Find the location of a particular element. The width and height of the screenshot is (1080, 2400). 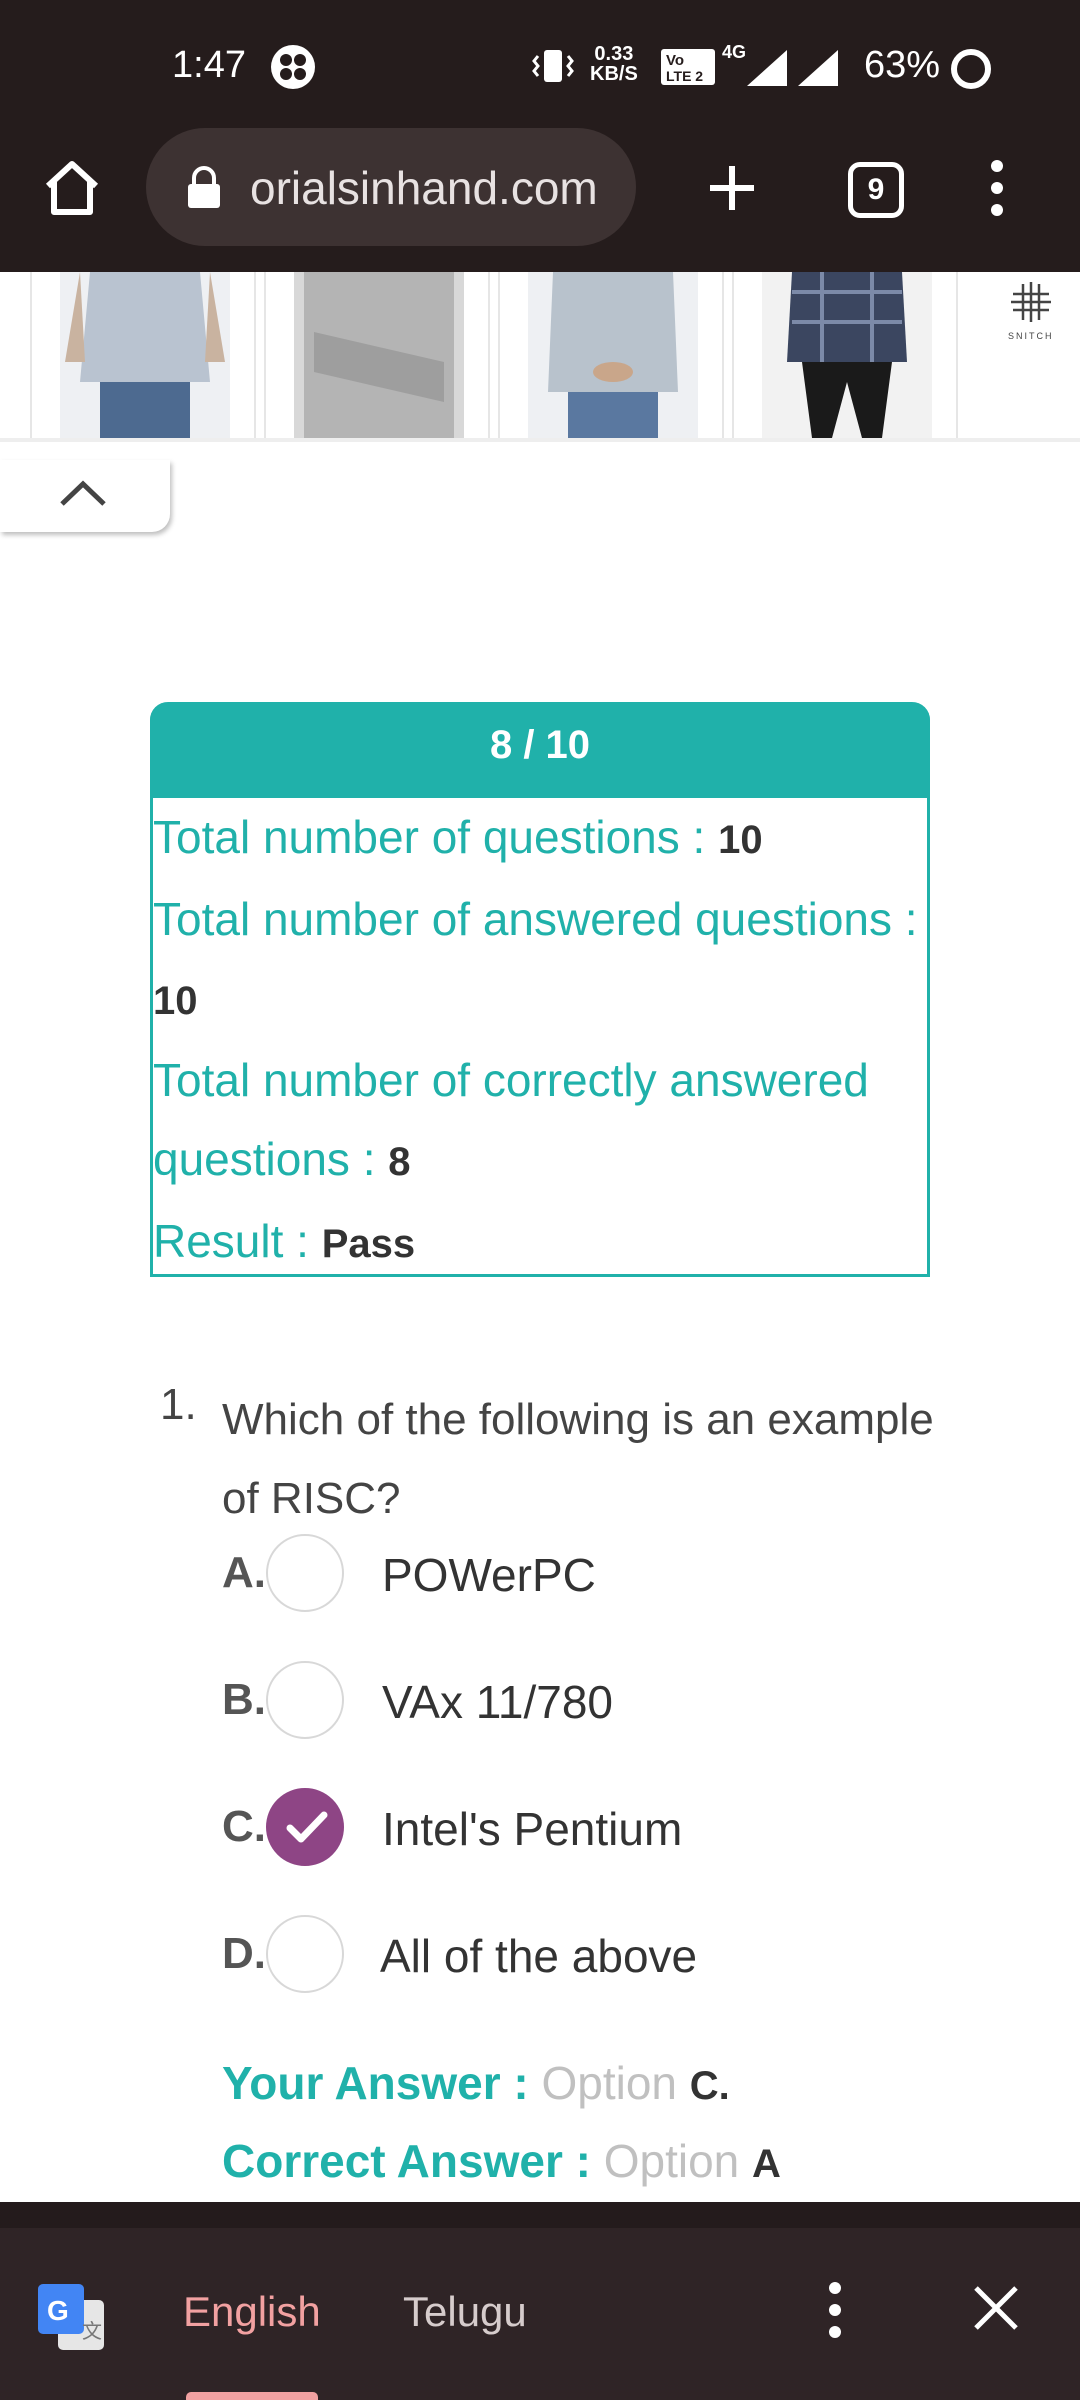

option-label: Intel's Pentium is located at coordinates (532, 1829).